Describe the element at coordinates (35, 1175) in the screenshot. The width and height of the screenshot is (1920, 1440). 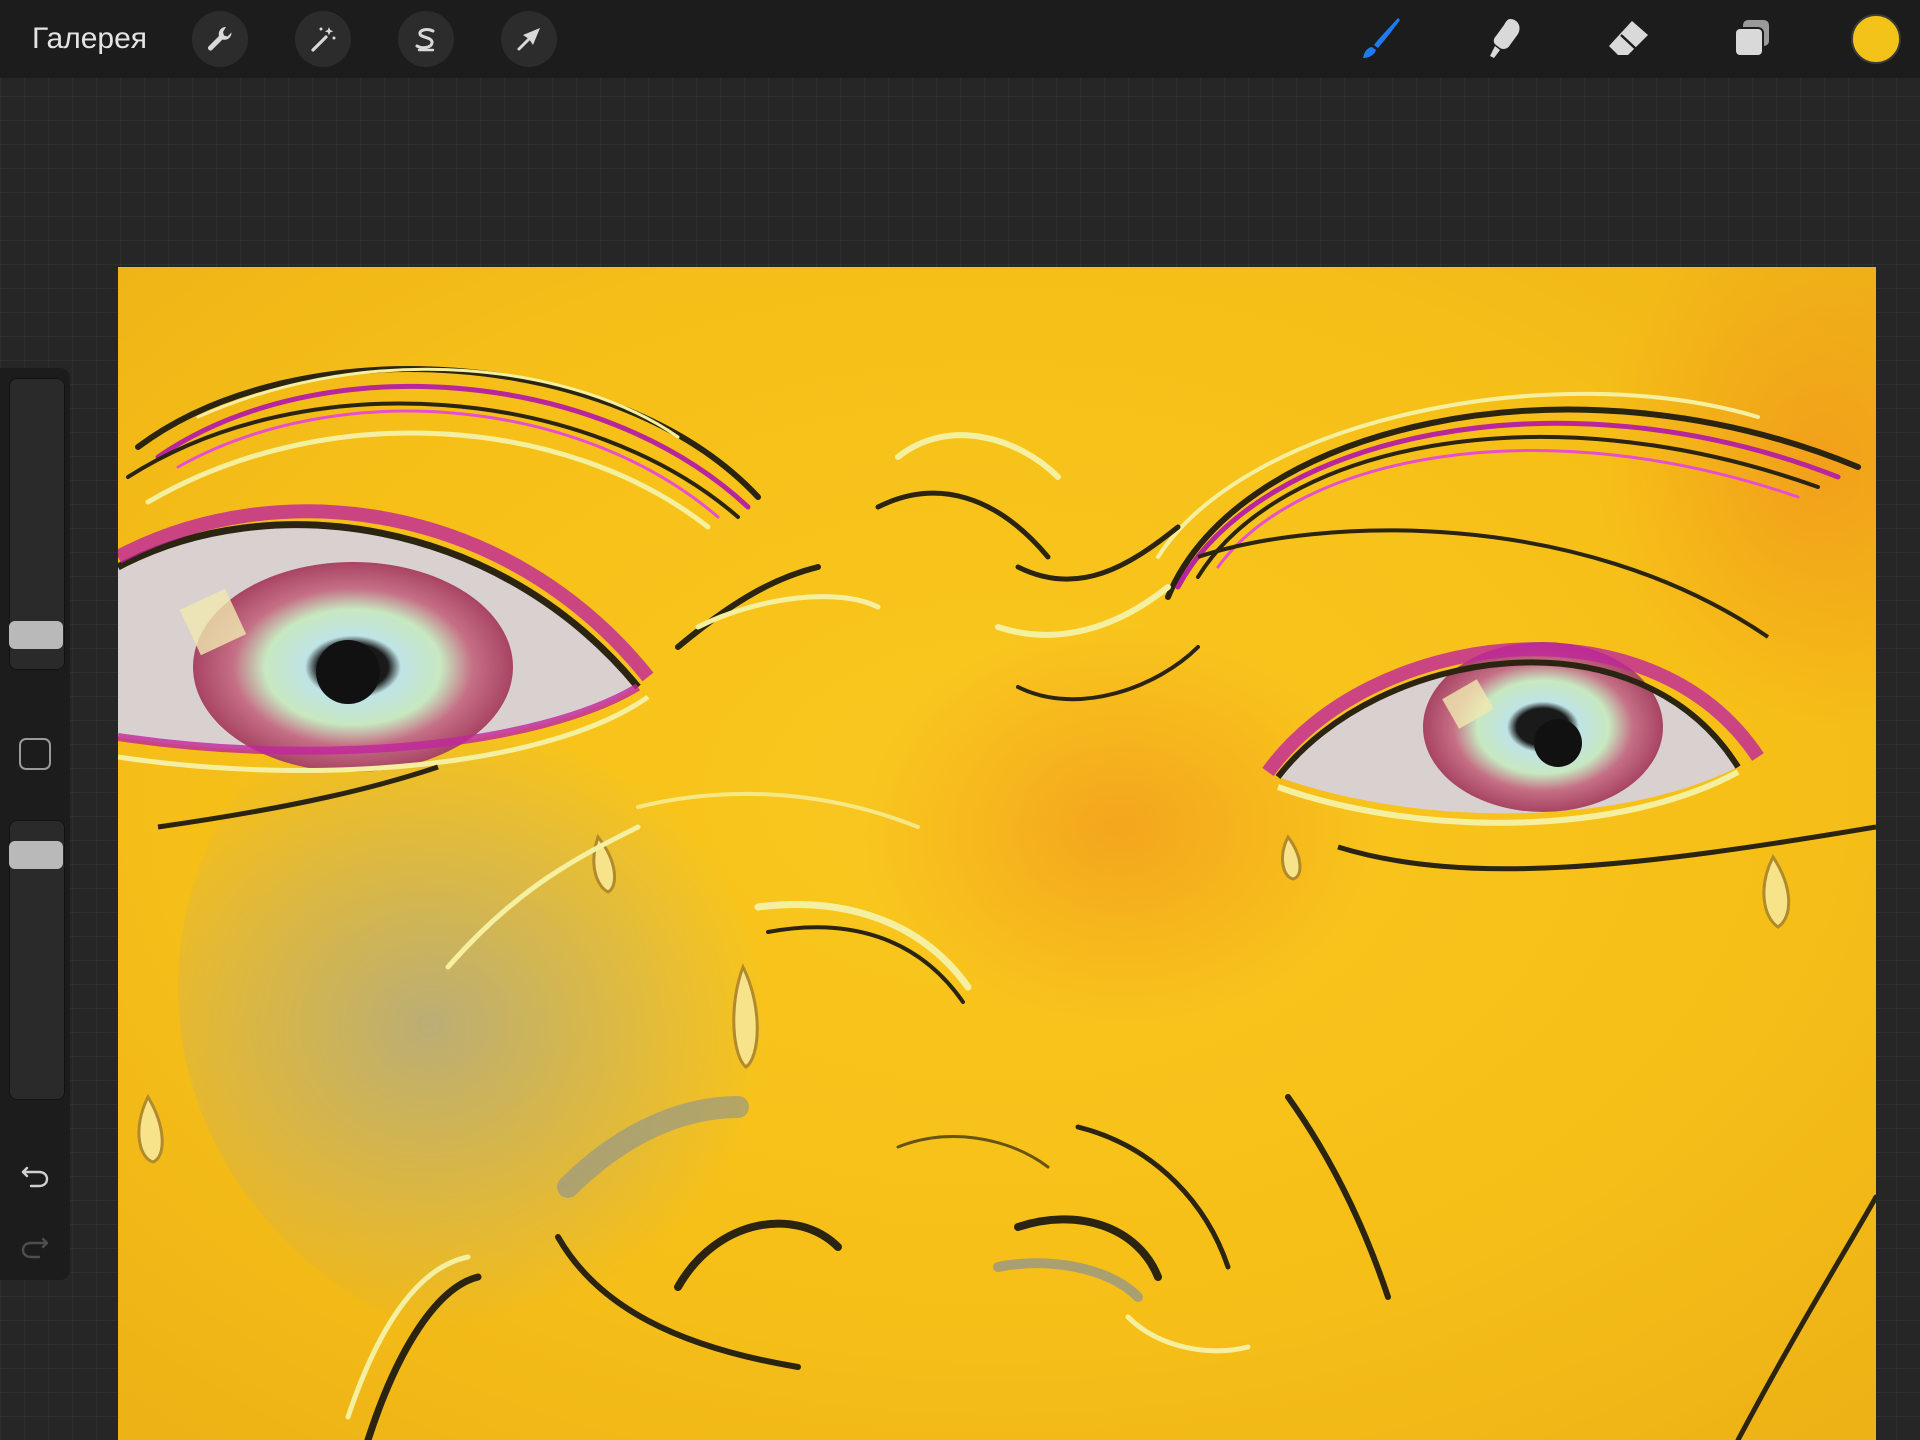
I see `undo-icon` at that location.